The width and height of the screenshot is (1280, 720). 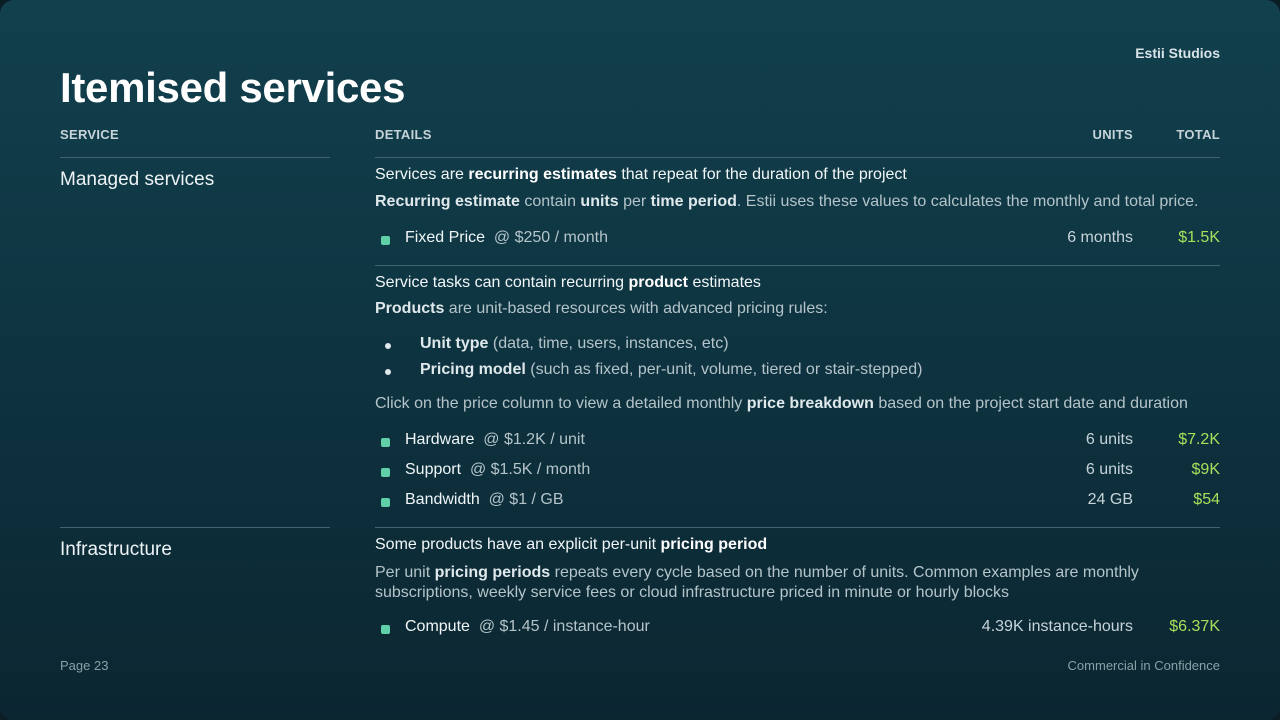 I want to click on item-name: Fixed Price, so click(x=445, y=237).